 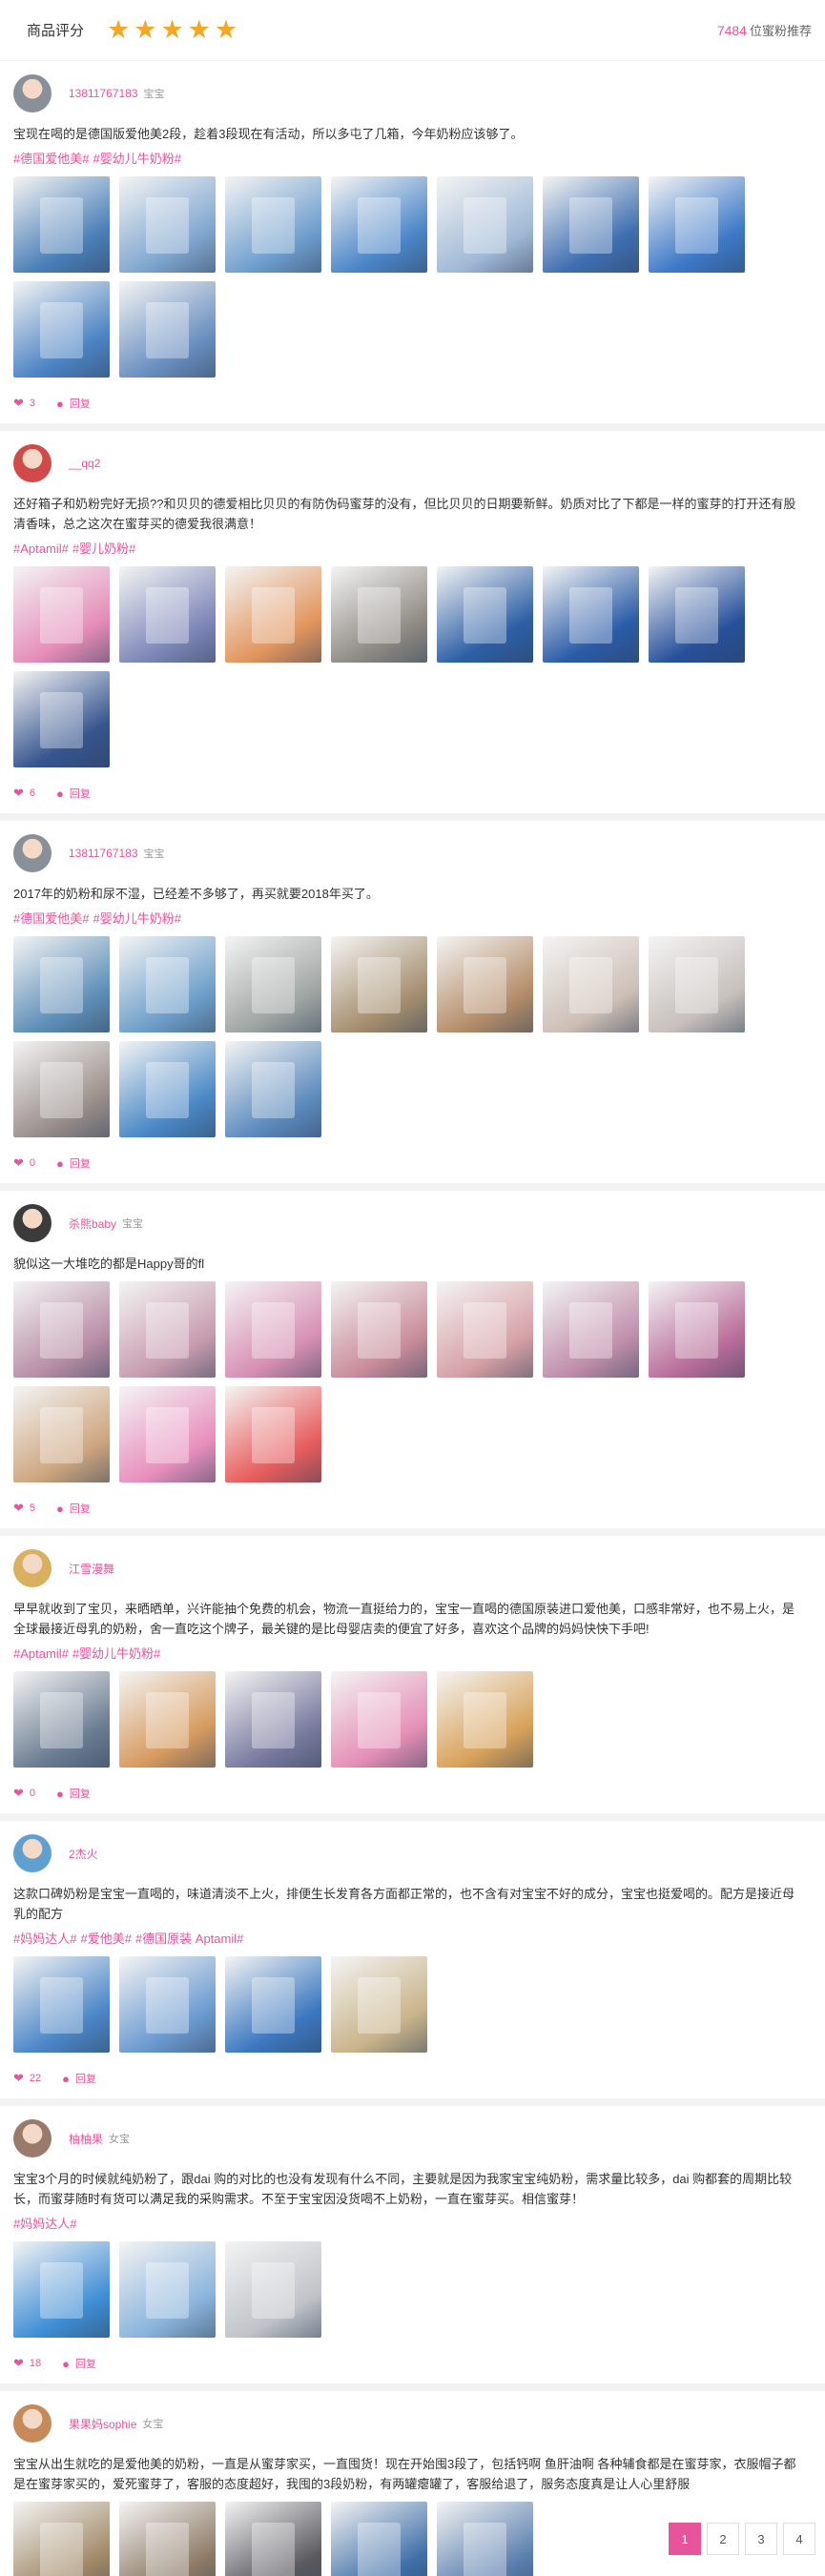 What do you see at coordinates (92, 1569) in the screenshot?
I see `user-name: 江雪漫舞` at bounding box center [92, 1569].